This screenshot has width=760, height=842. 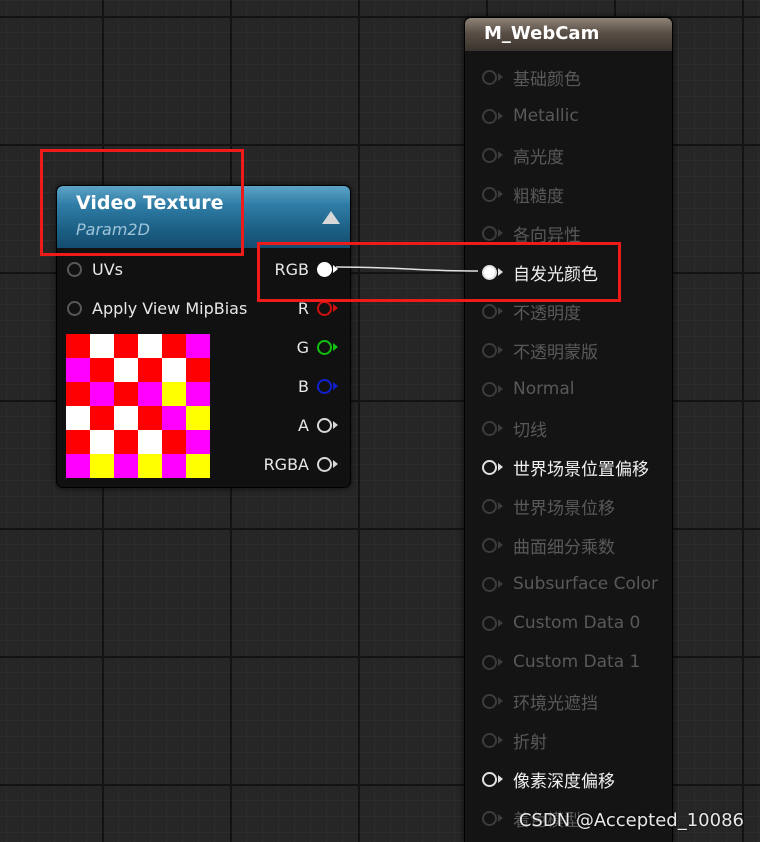 What do you see at coordinates (631, 820) in the screenshot?
I see `watermark: CSDN @Accepted_10086` at bounding box center [631, 820].